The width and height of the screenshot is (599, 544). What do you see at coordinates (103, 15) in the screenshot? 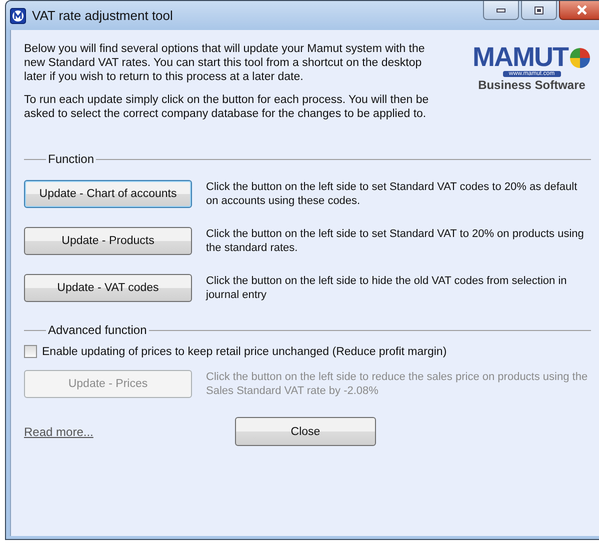
I see `window-title: VAT rate adjustment tool` at bounding box center [103, 15].